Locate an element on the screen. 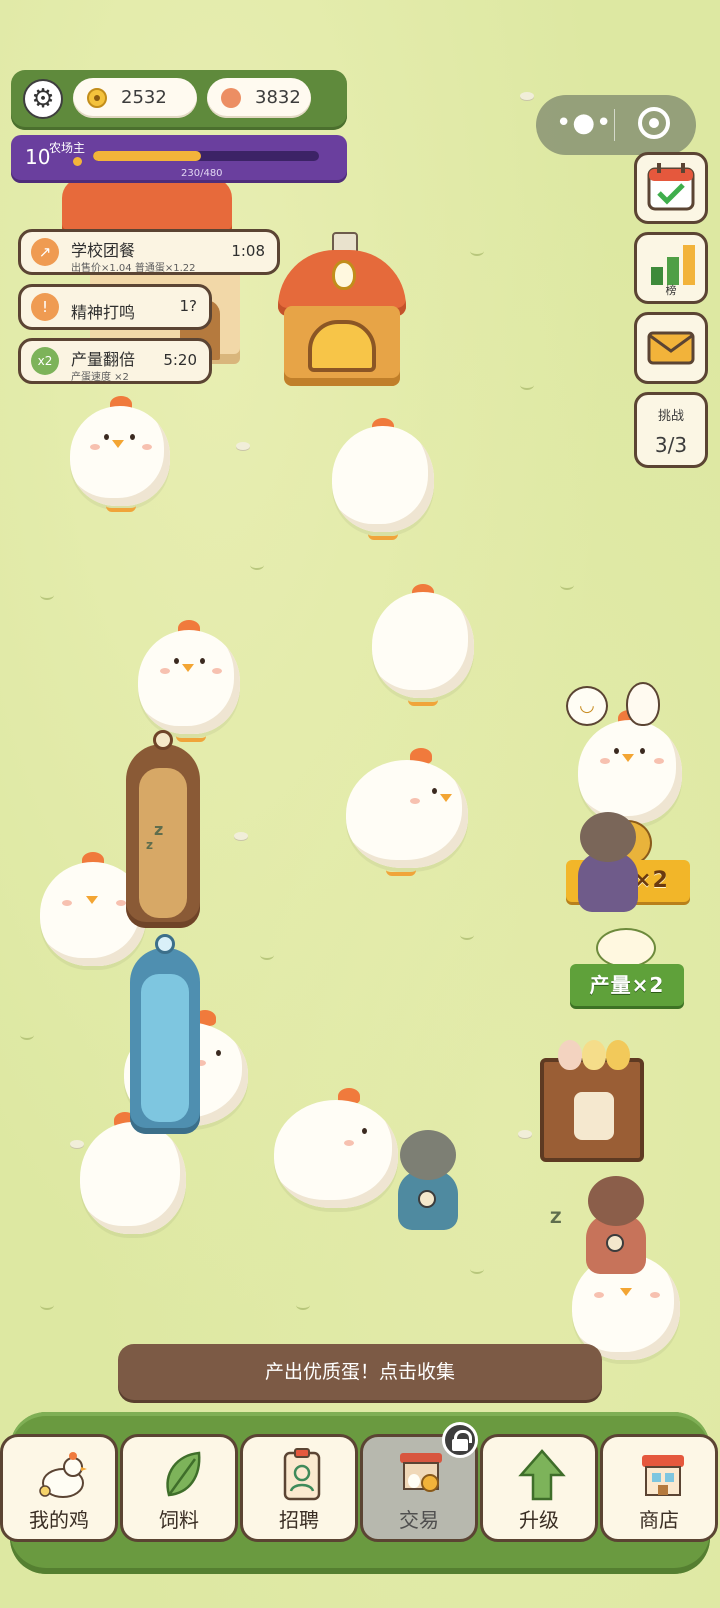  nav-shop: 商店 is located at coordinates (659, 1488).